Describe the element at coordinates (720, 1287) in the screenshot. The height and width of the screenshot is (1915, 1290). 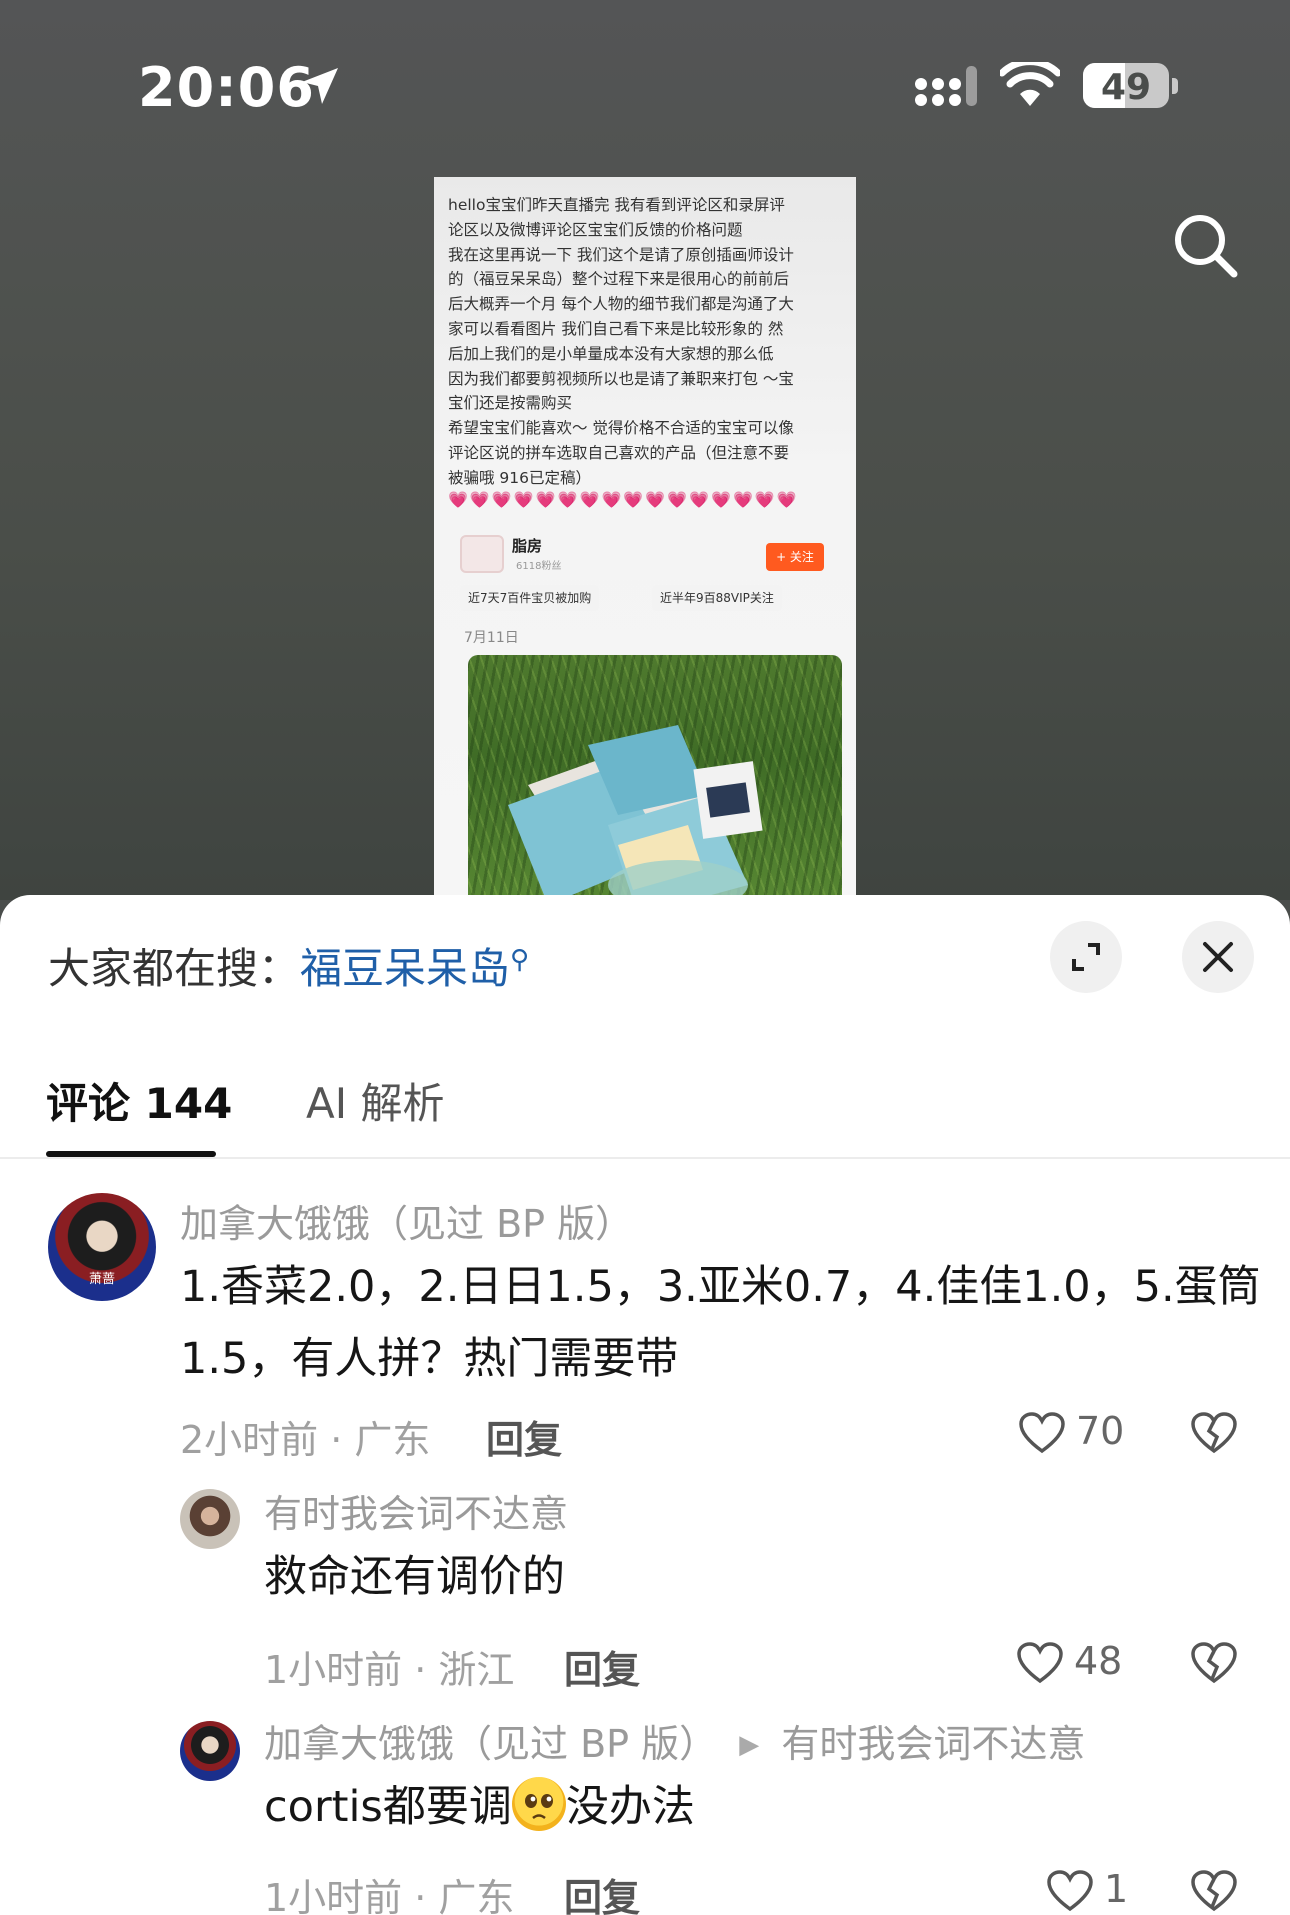
I see `comment-text-line1: 1.香菜2.0，2.日日1.5，3.亚米0.7，4.佳佳1.0，5.蛋筒` at that location.